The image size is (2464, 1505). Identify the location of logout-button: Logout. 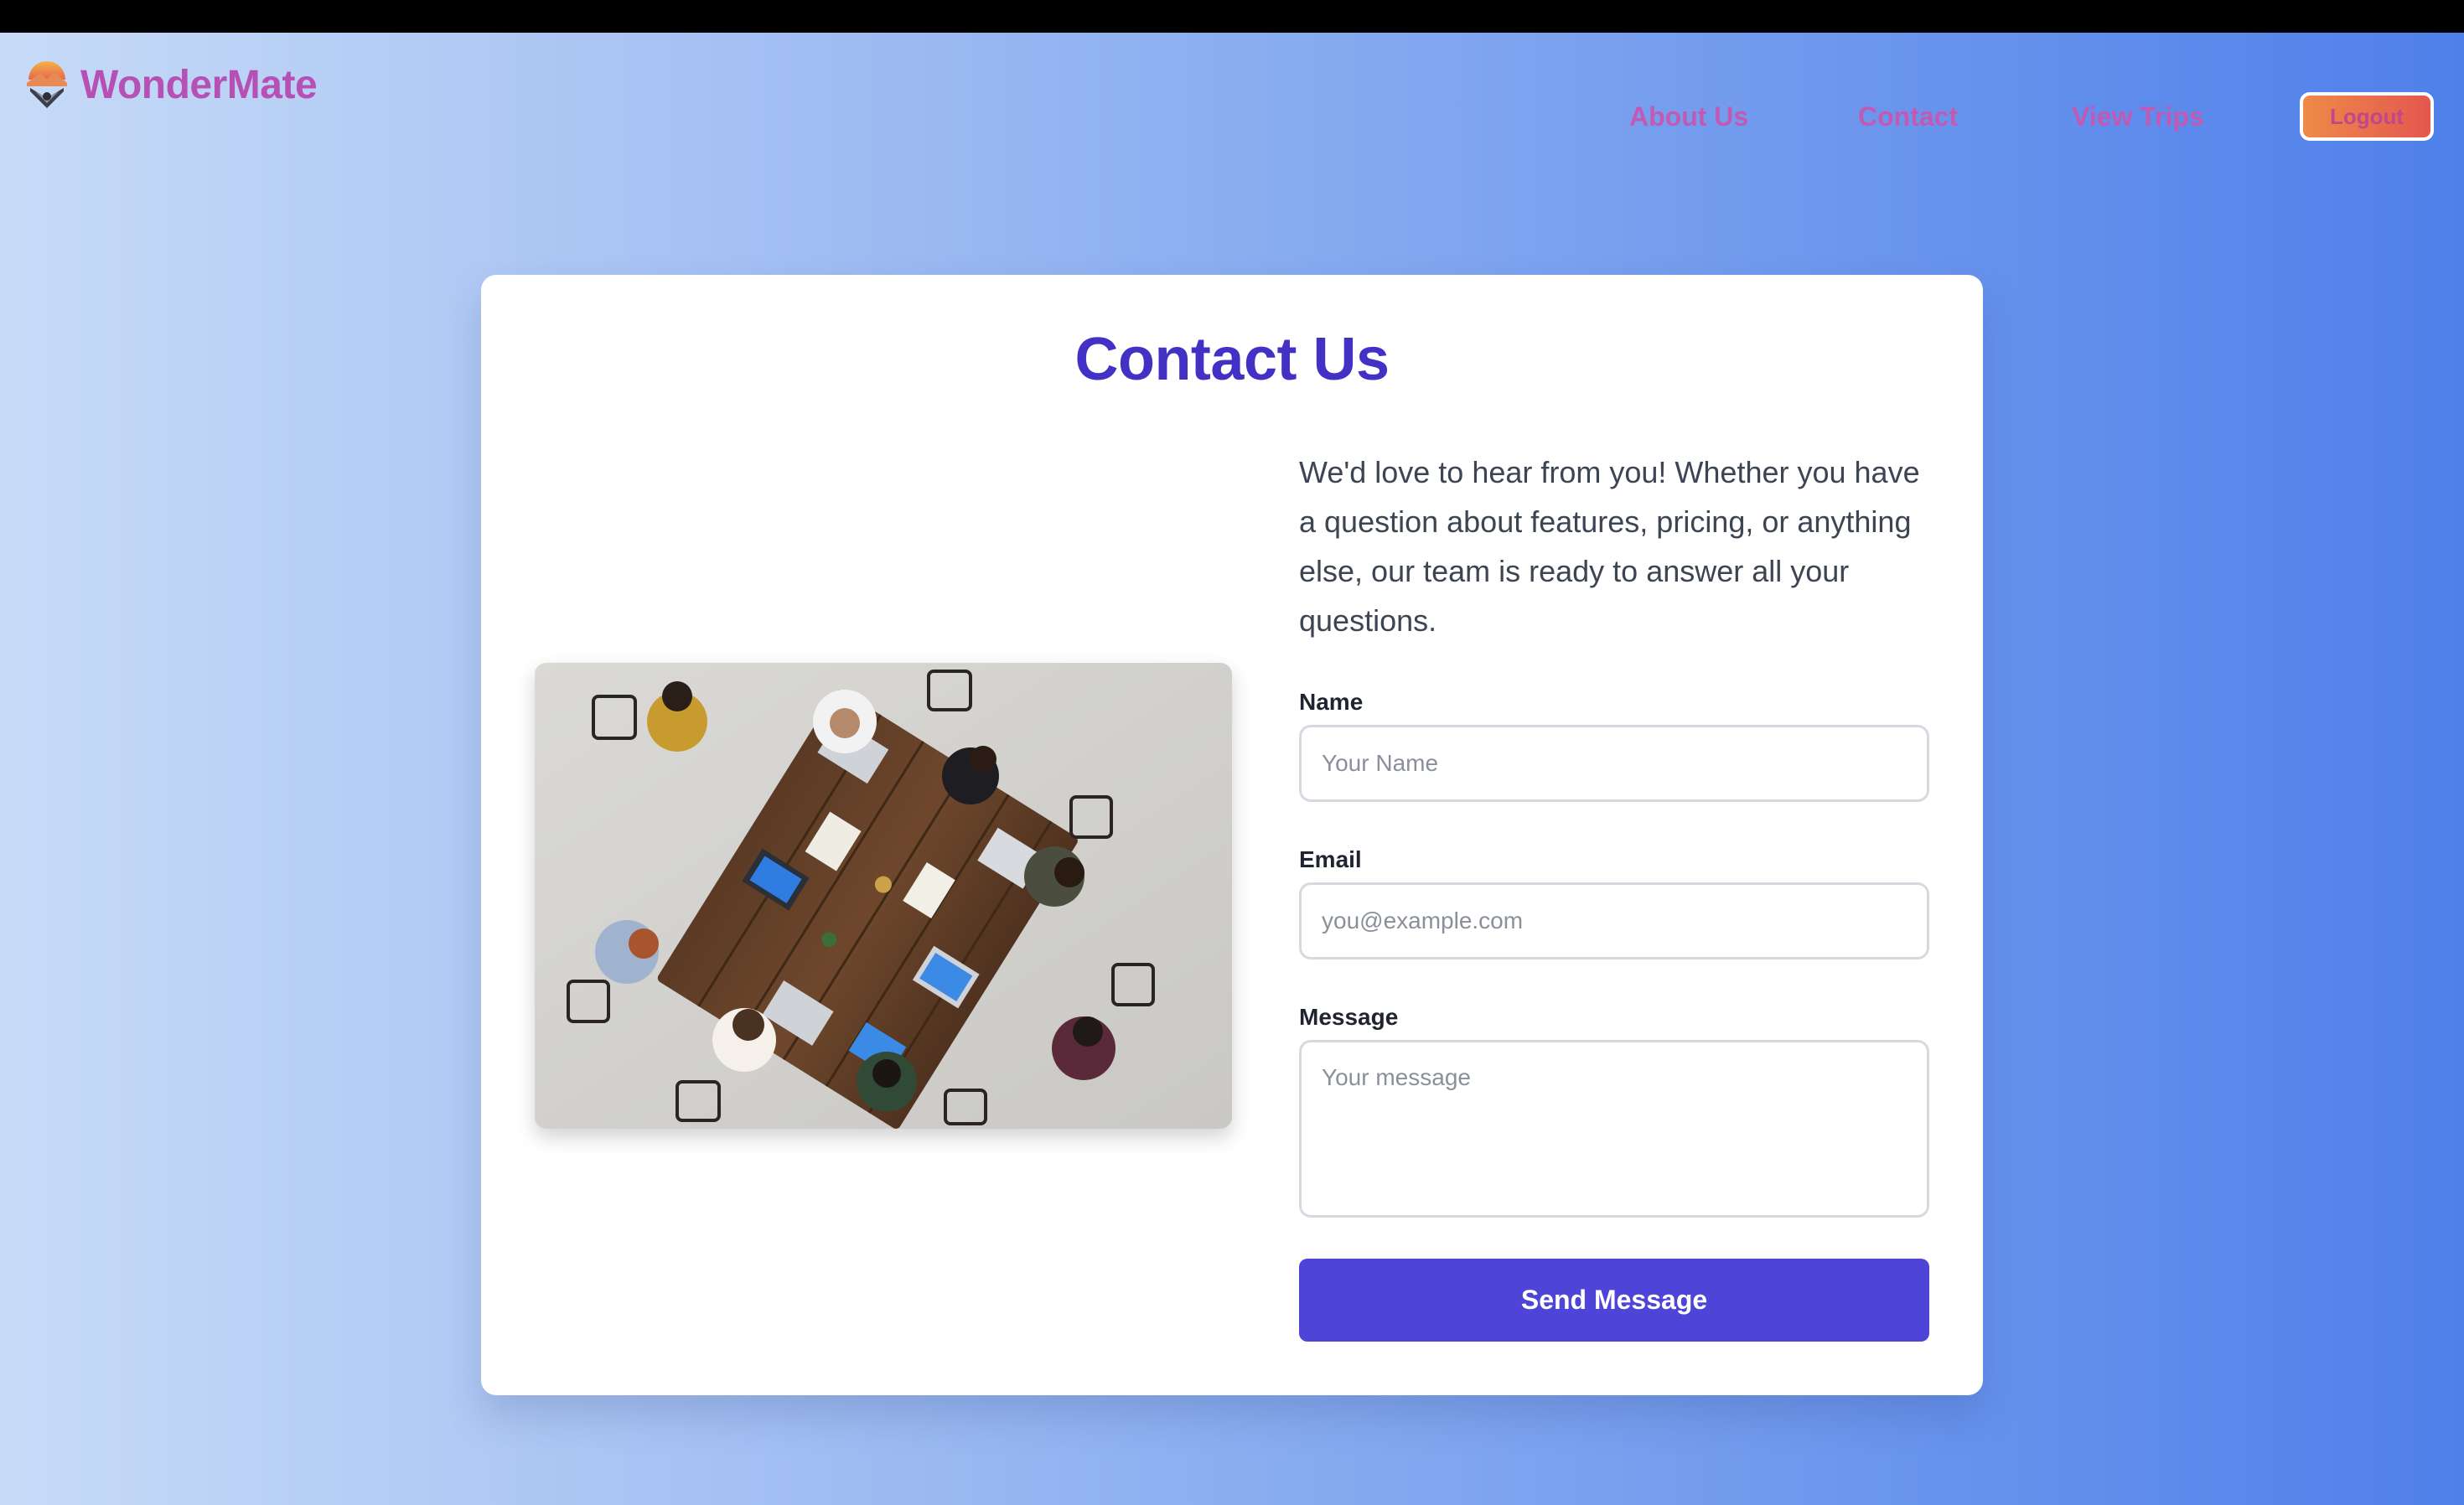
(2367, 116).